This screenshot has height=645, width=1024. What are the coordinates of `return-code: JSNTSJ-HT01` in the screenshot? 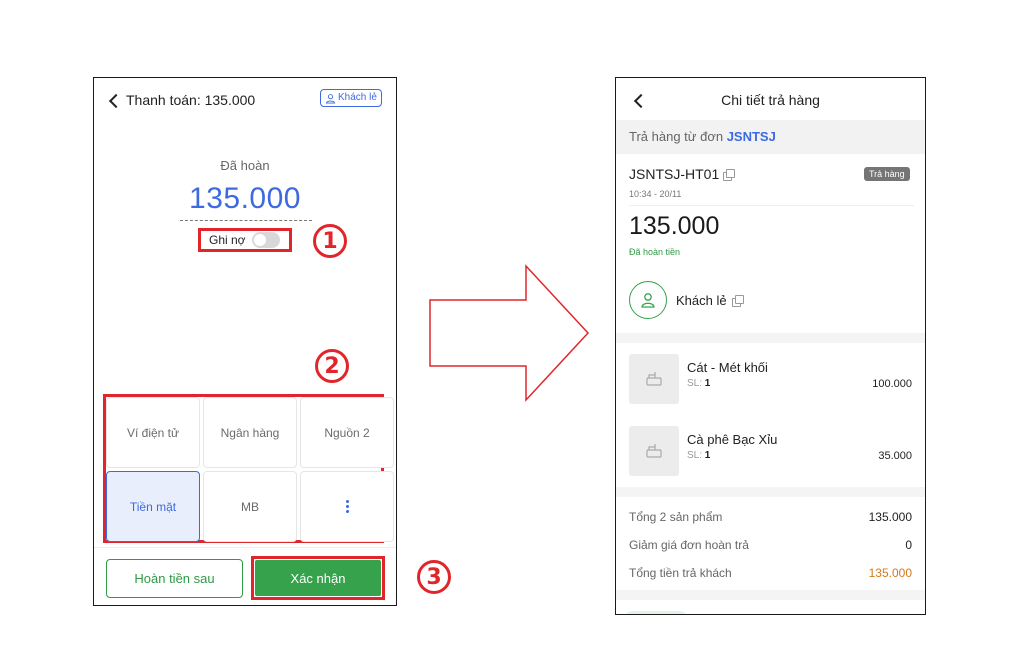 It's located at (682, 174).